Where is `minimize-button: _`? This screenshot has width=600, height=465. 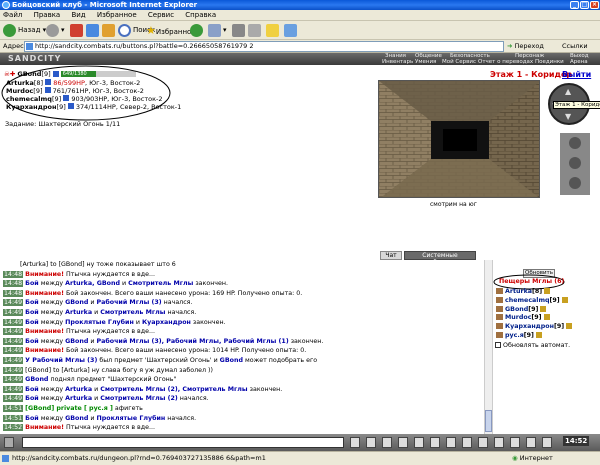
minimize-button: _ is located at coordinates (574, 5).